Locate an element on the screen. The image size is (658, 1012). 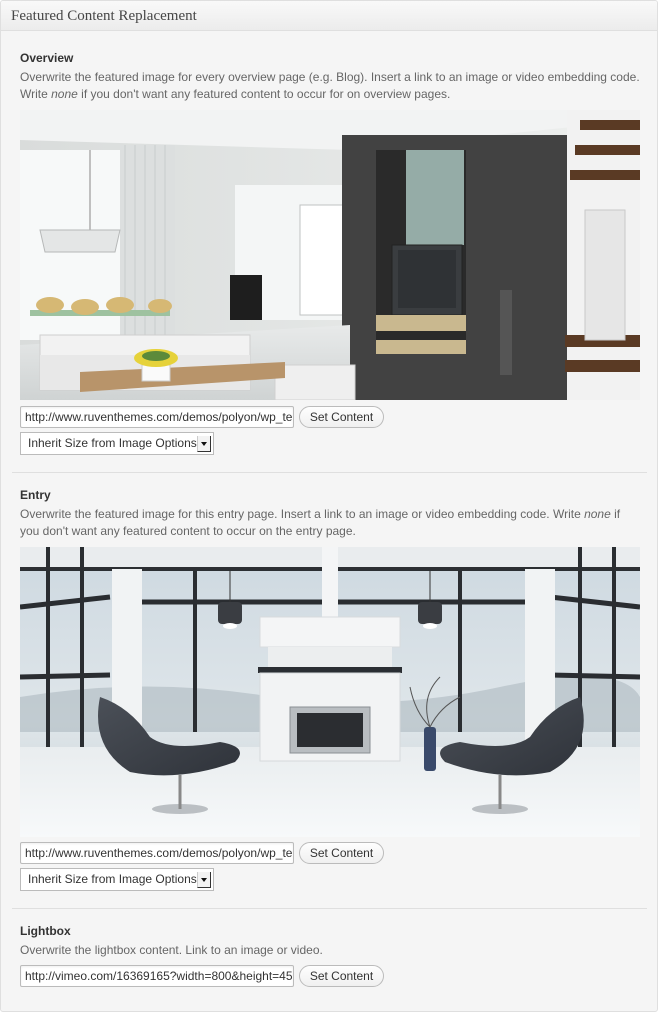
lightbox-title: Lightbox is located at coordinates (45, 931).